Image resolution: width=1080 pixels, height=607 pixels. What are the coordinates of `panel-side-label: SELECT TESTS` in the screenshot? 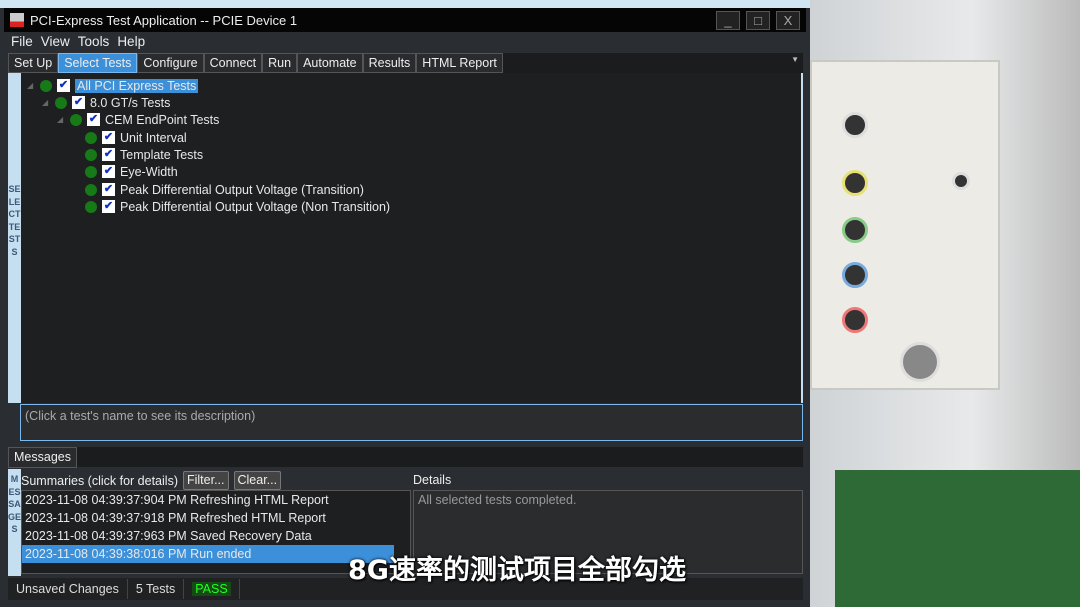 It's located at (14, 220).